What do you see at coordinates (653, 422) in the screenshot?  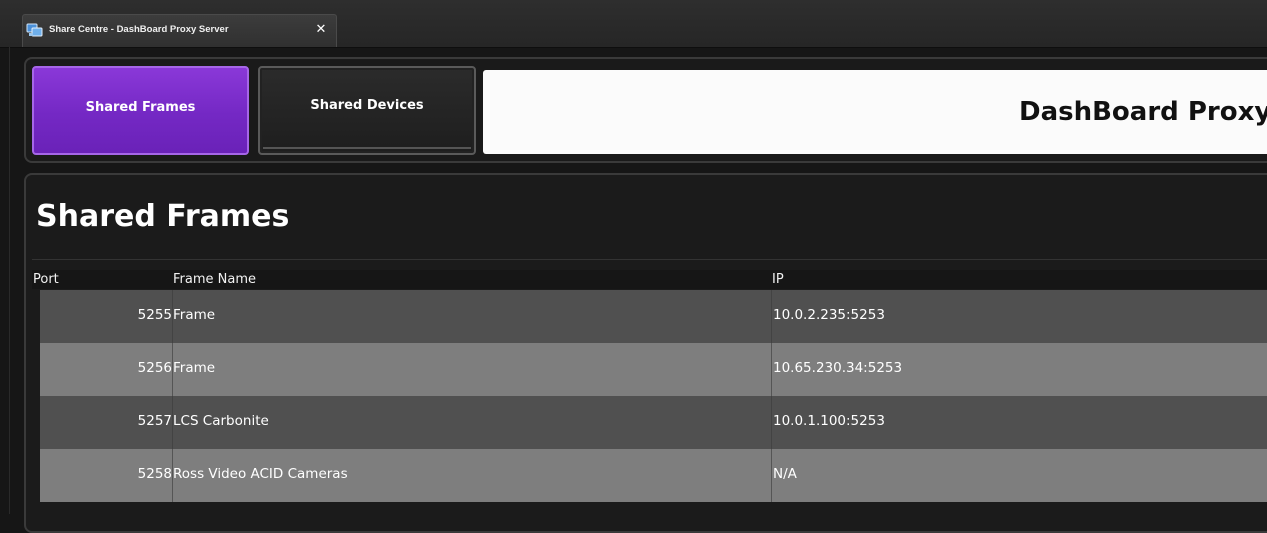 I see `table-row: 5257 LCS Carbonite 10.0.1.100:5253` at bounding box center [653, 422].